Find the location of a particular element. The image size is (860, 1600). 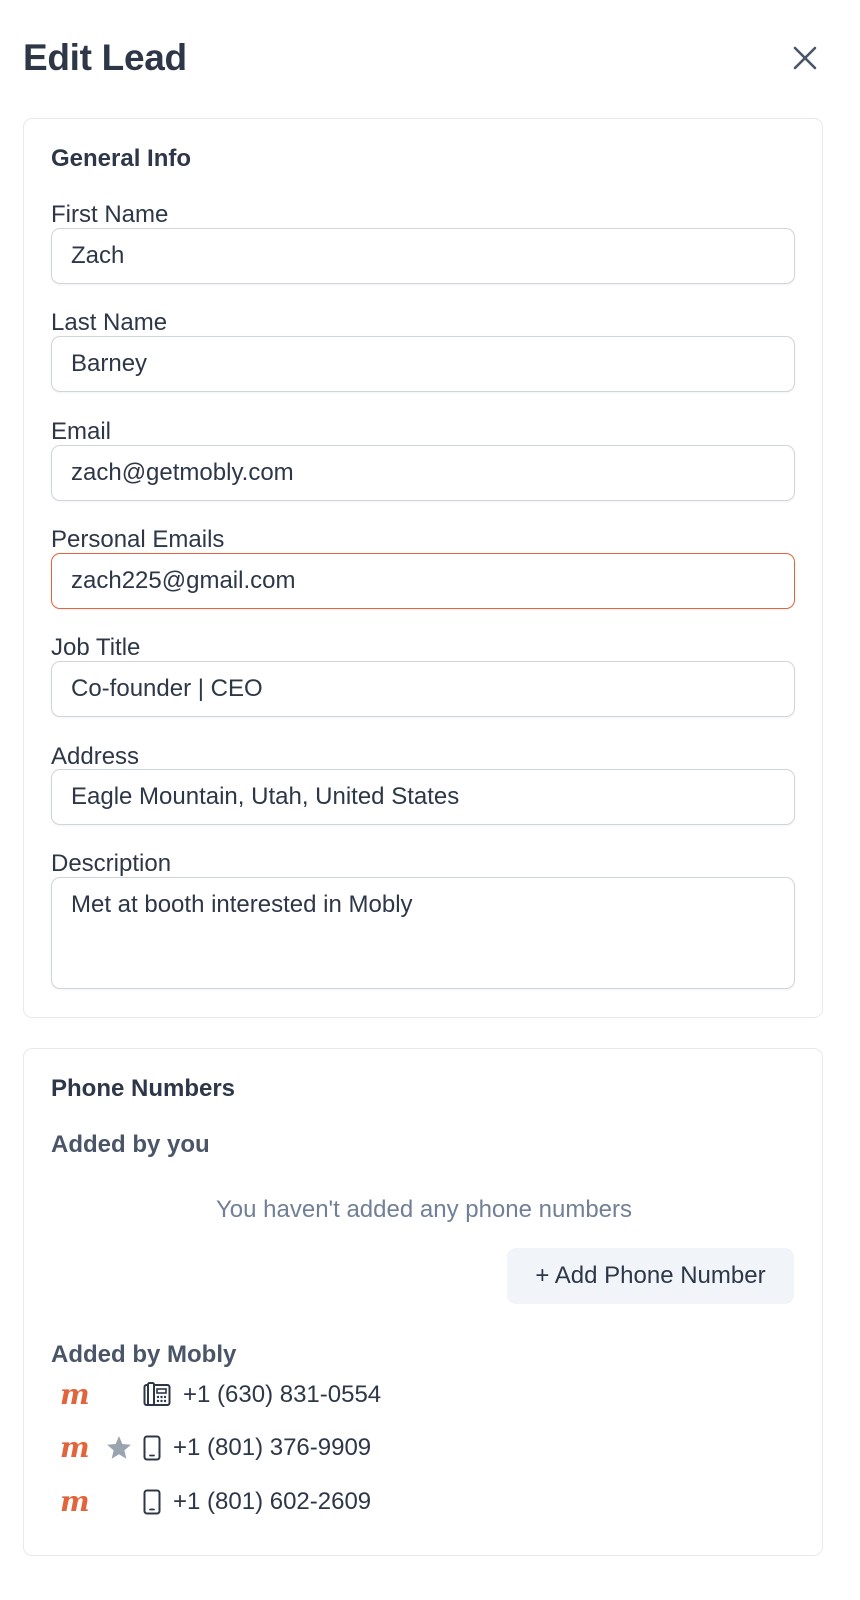

phone-number: +1 (801) 602-2609 is located at coordinates (272, 1501).